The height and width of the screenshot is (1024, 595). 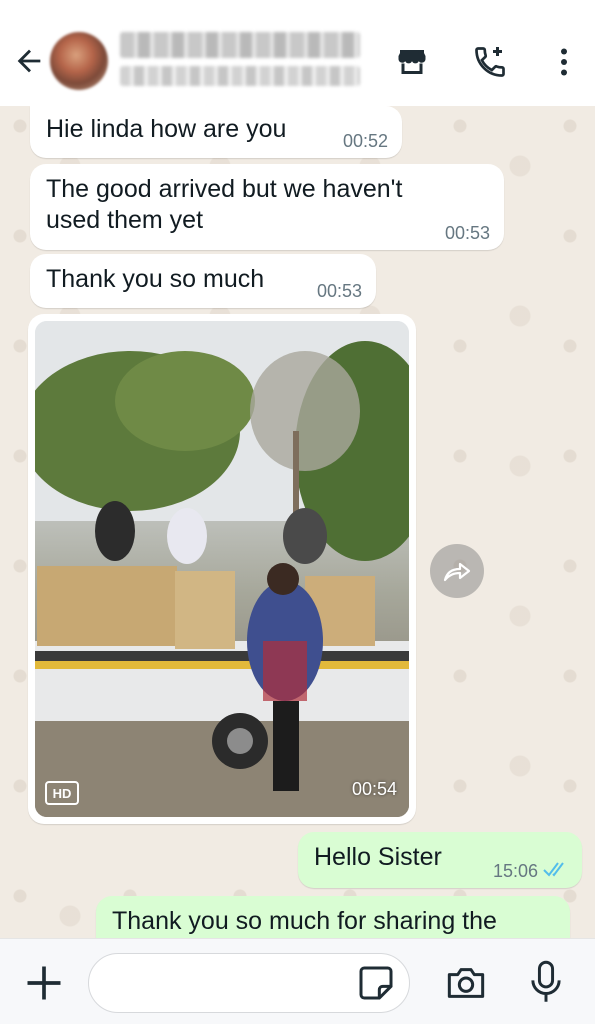 I want to click on incoming-message: Thank you so much 00:53, so click(x=203, y=281).